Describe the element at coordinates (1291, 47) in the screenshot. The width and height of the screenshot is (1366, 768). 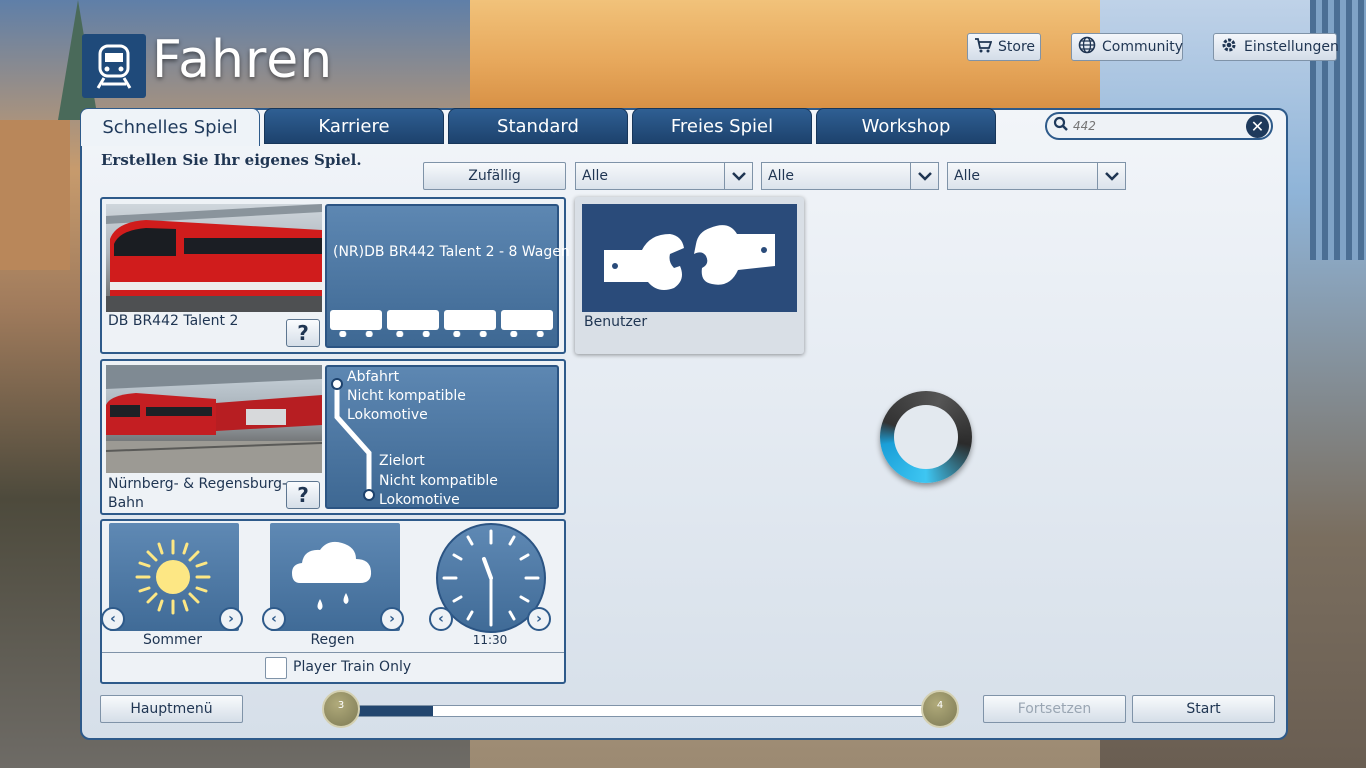
I see `settings-label: Einstellungen` at that location.